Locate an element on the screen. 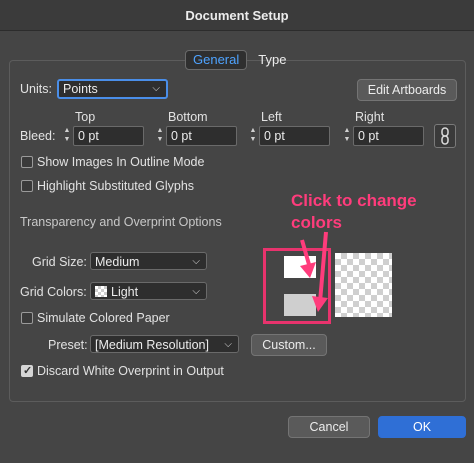 The height and width of the screenshot is (463, 474). preset-label: Preset: is located at coordinates (68, 345).